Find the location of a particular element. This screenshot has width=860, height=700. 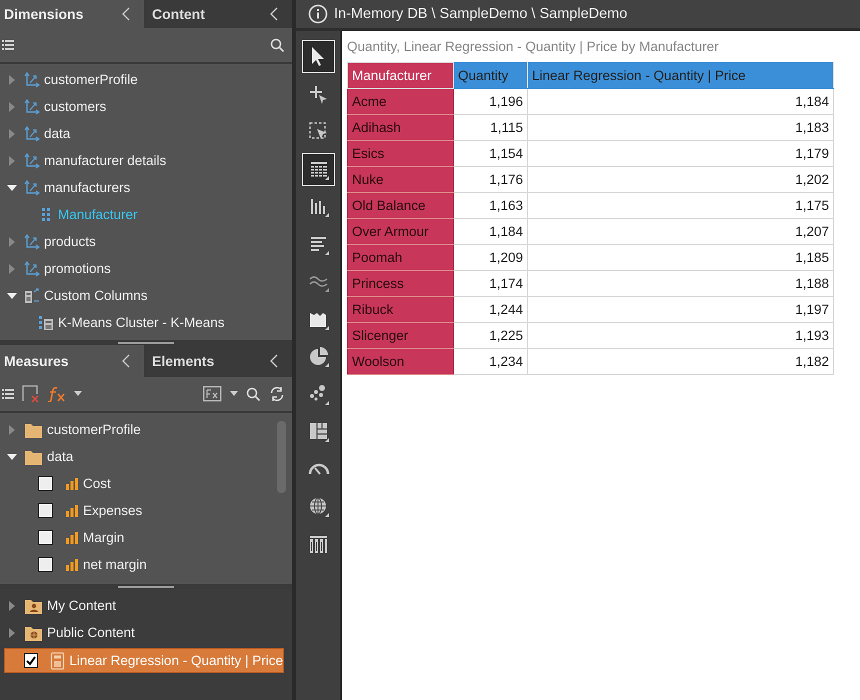

panel-tab: Dimensions is located at coordinates (72, 14).